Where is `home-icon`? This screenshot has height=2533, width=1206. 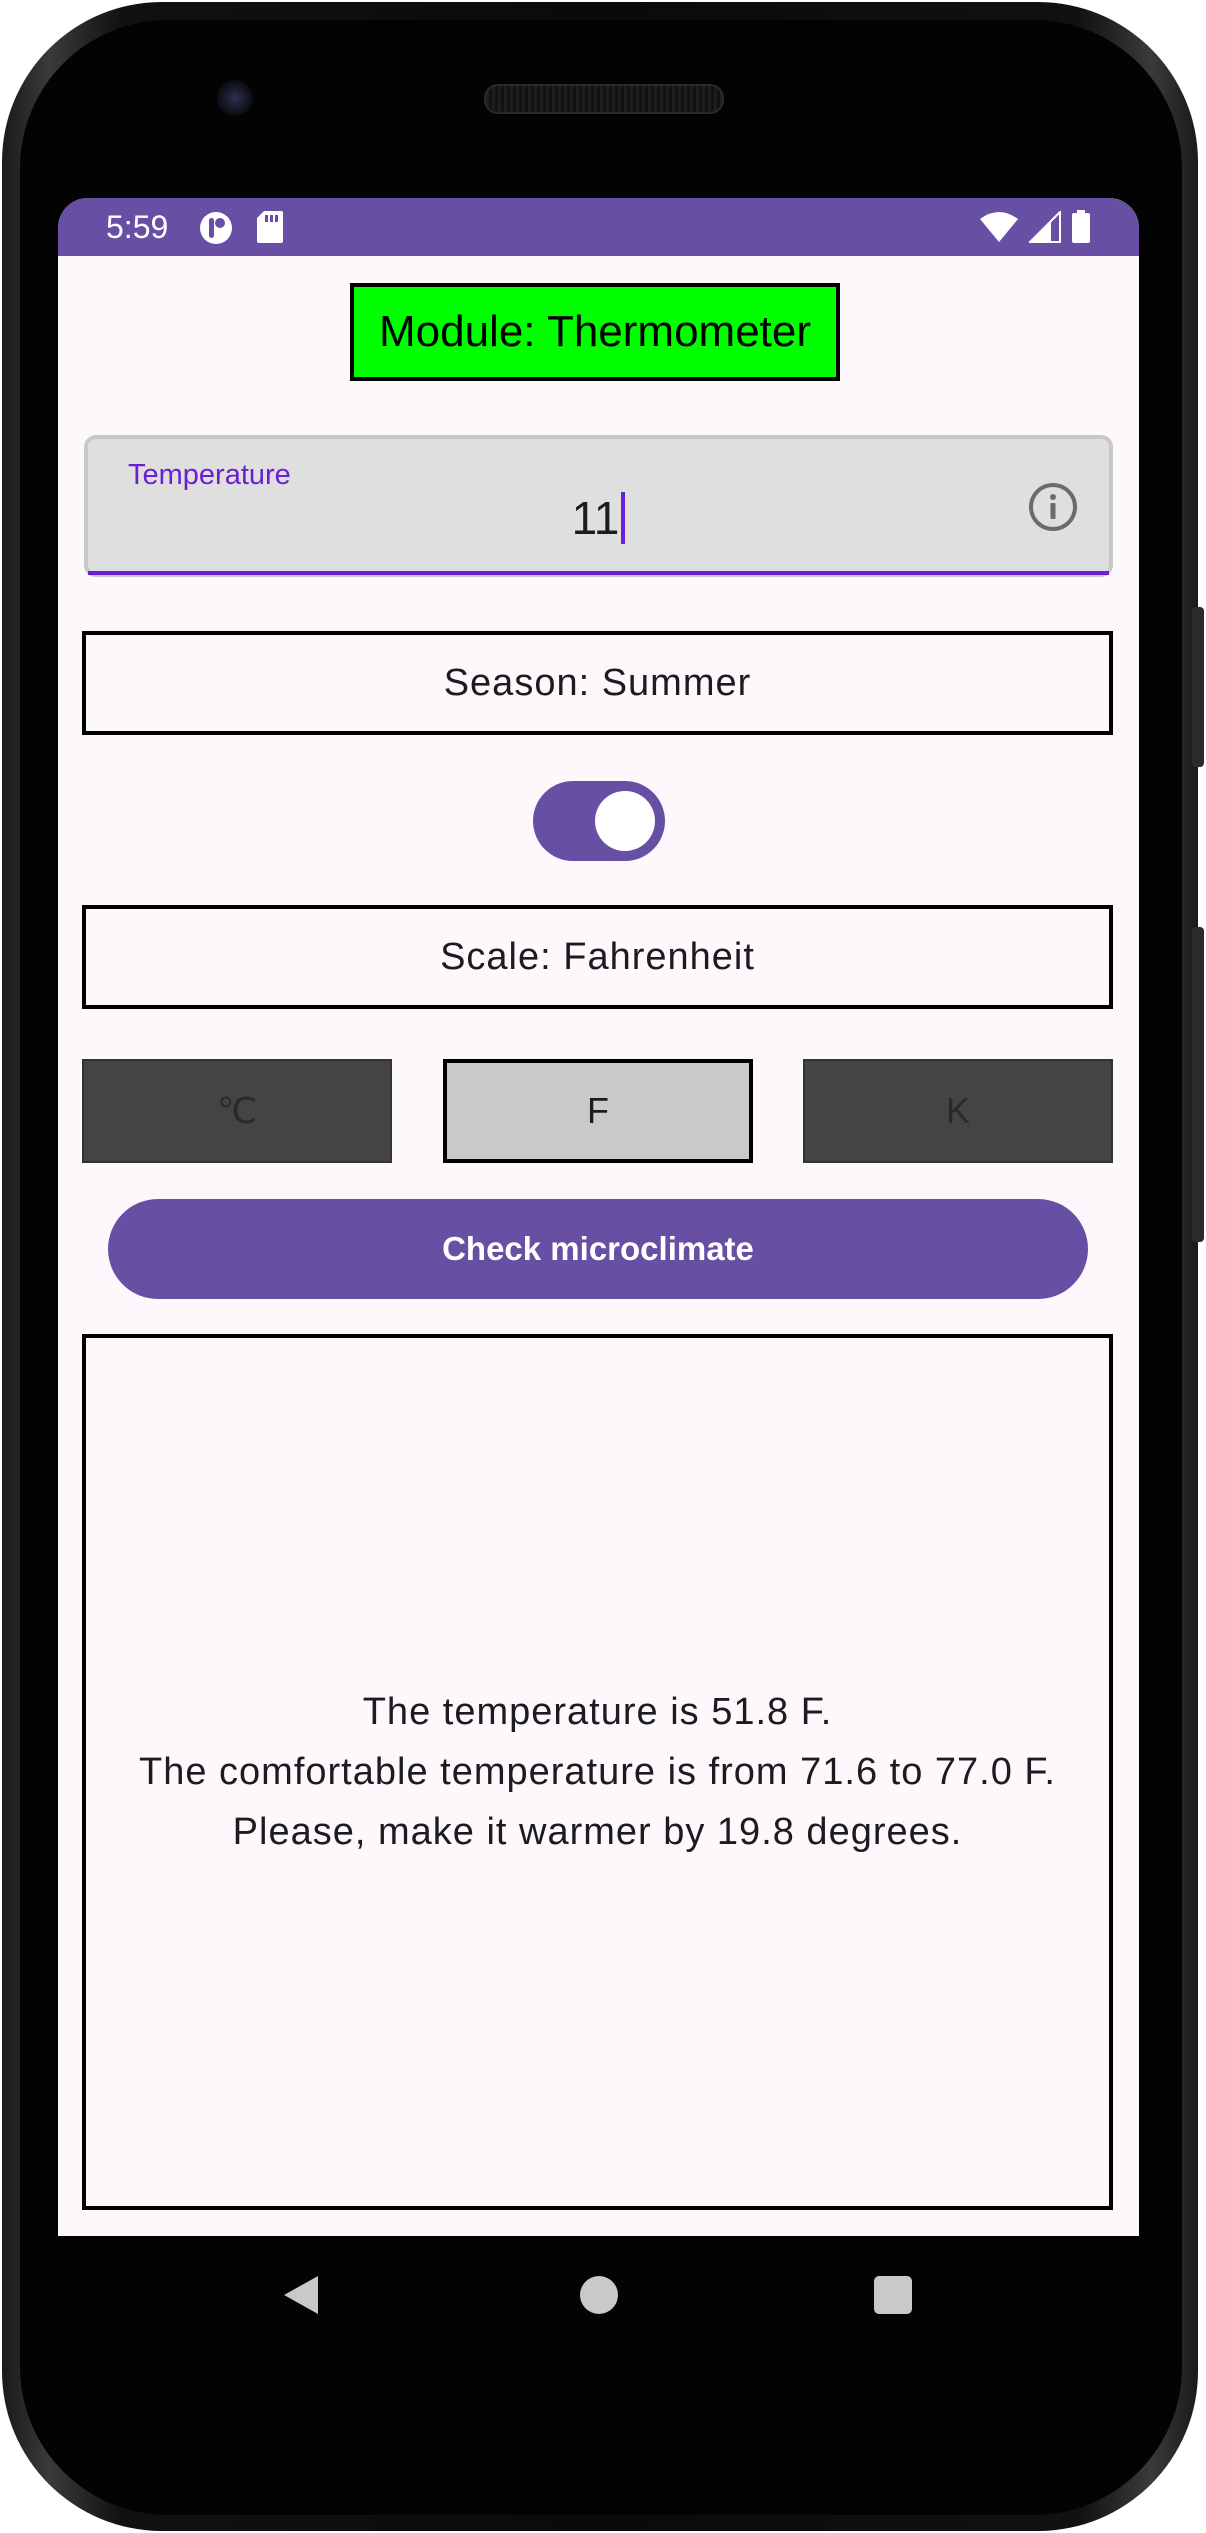
home-icon is located at coordinates (599, 2297).